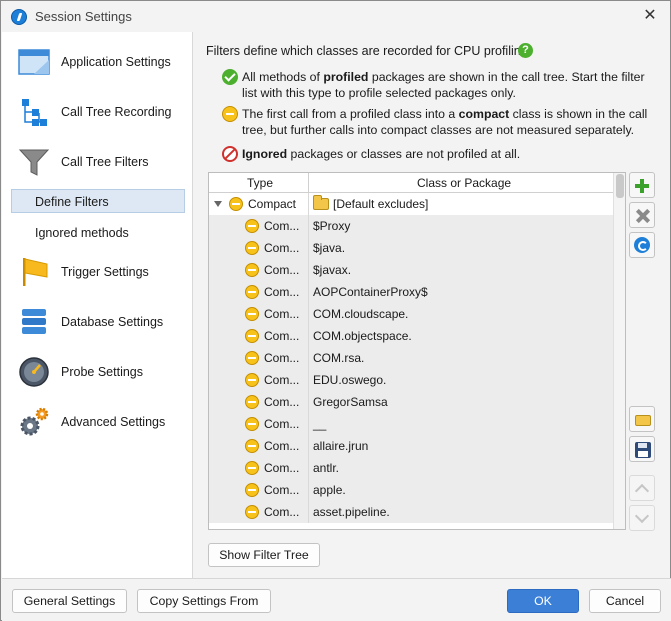 This screenshot has width=671, height=621. I want to click on floppy-disk-icon, so click(643, 450).